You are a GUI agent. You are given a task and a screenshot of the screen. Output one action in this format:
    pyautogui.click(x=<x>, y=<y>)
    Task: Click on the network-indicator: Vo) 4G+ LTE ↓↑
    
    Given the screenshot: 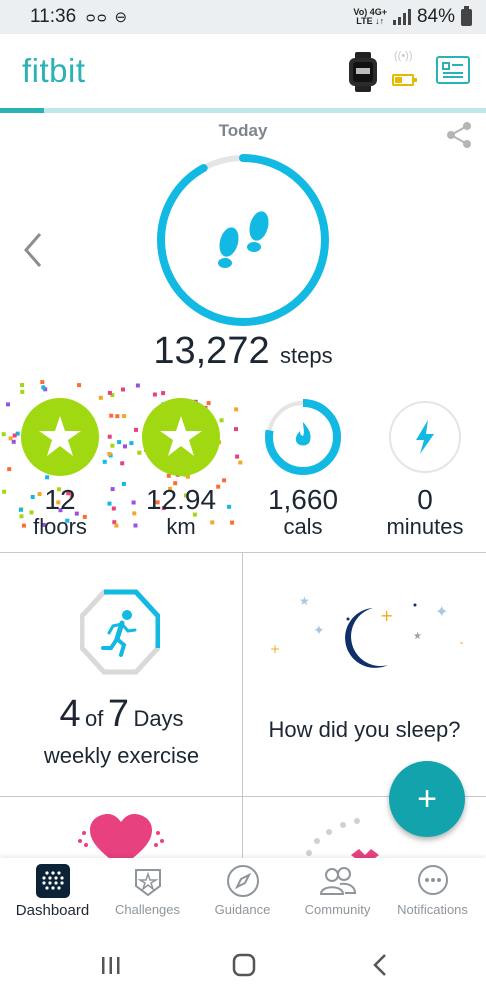 What is the action you would take?
    pyautogui.click(x=370, y=17)
    